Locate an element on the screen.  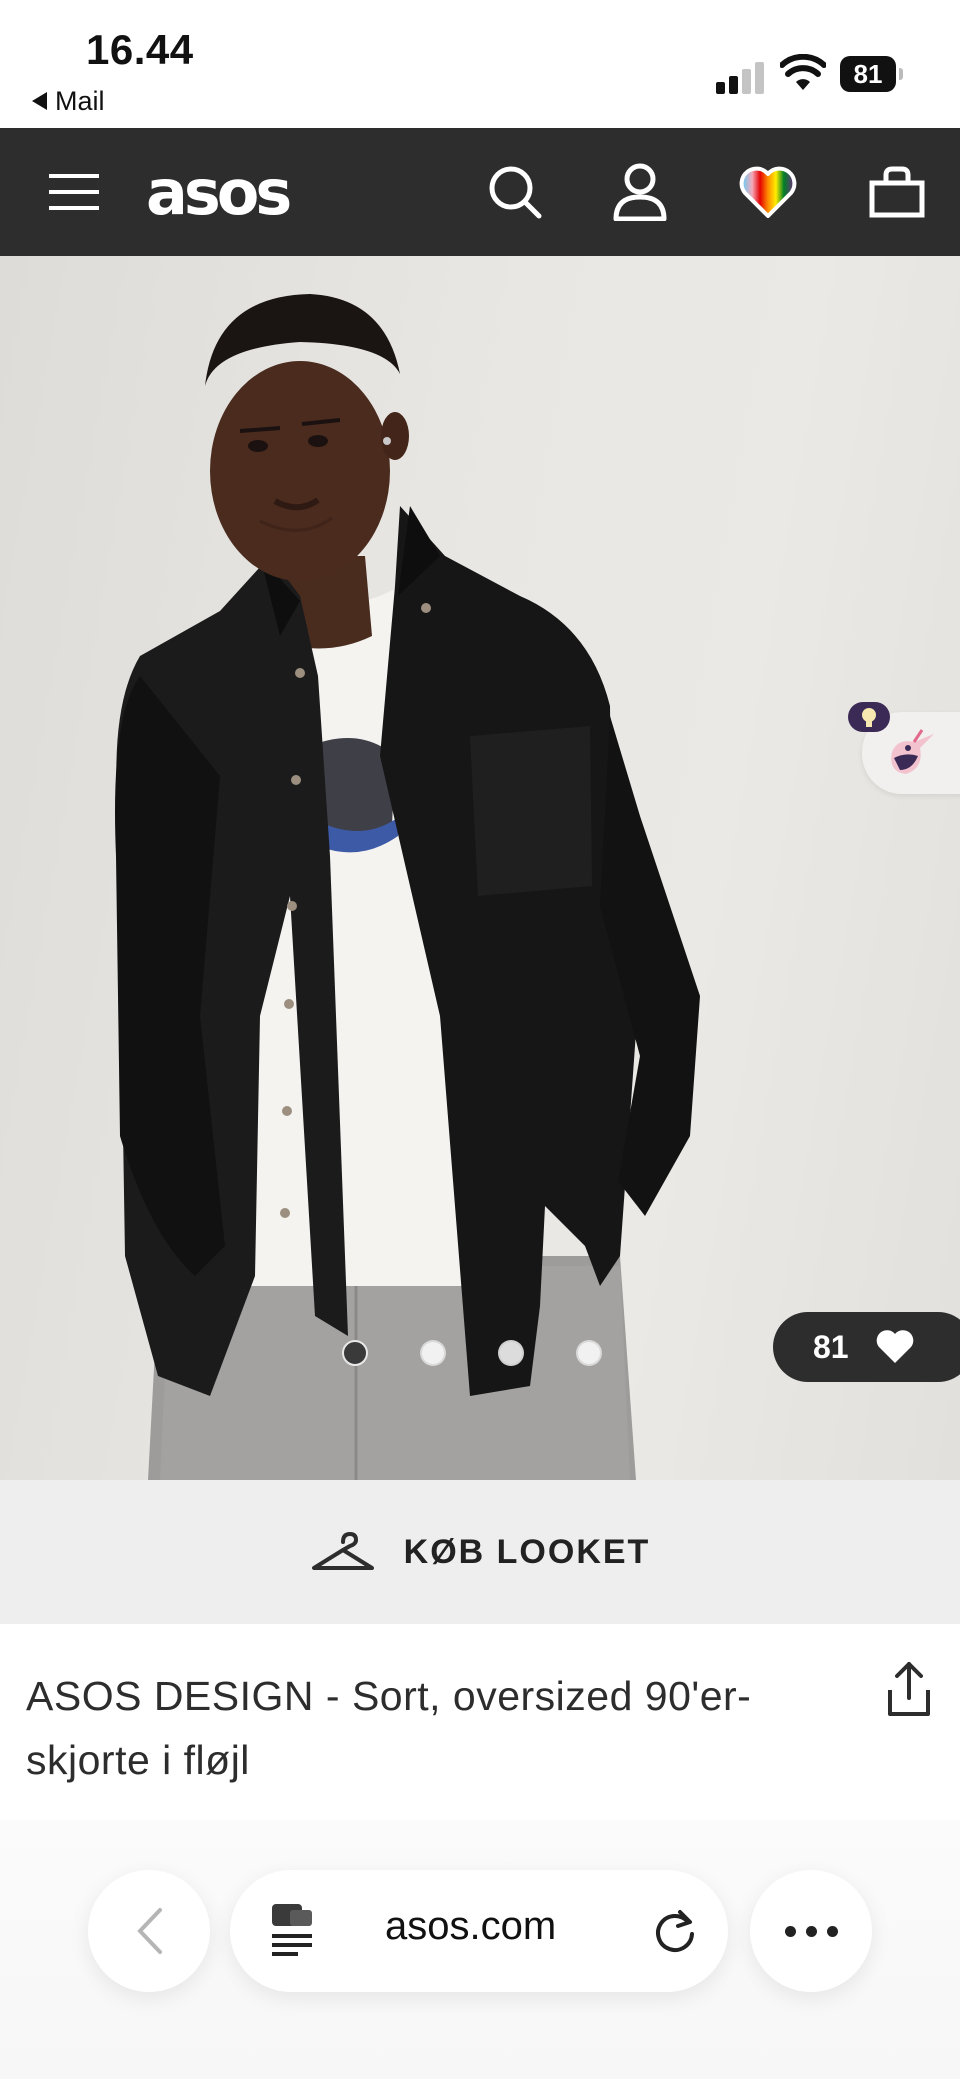
search-icon is located at coordinates (515, 192).